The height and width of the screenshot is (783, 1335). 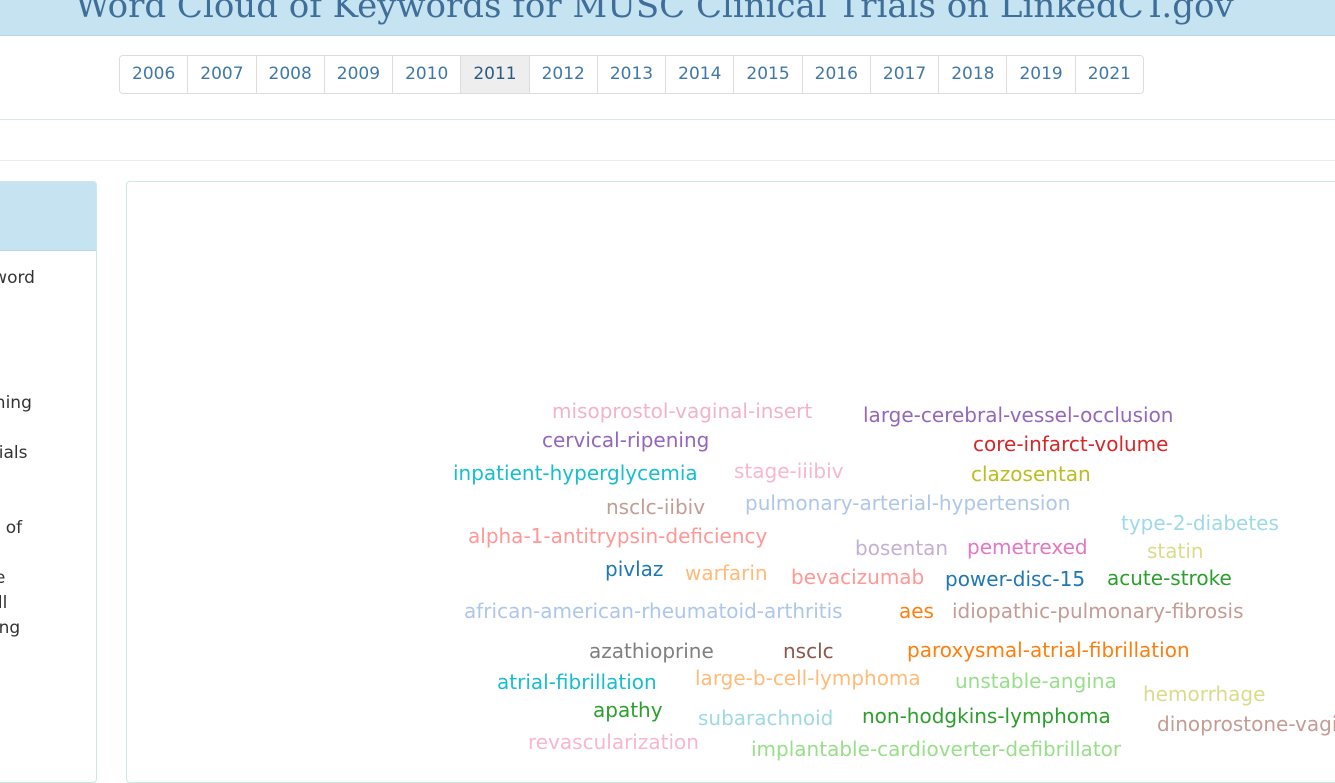 I want to click on keyword-core-infarct-volume: core-infarct-volume, so click(x=1070, y=444).